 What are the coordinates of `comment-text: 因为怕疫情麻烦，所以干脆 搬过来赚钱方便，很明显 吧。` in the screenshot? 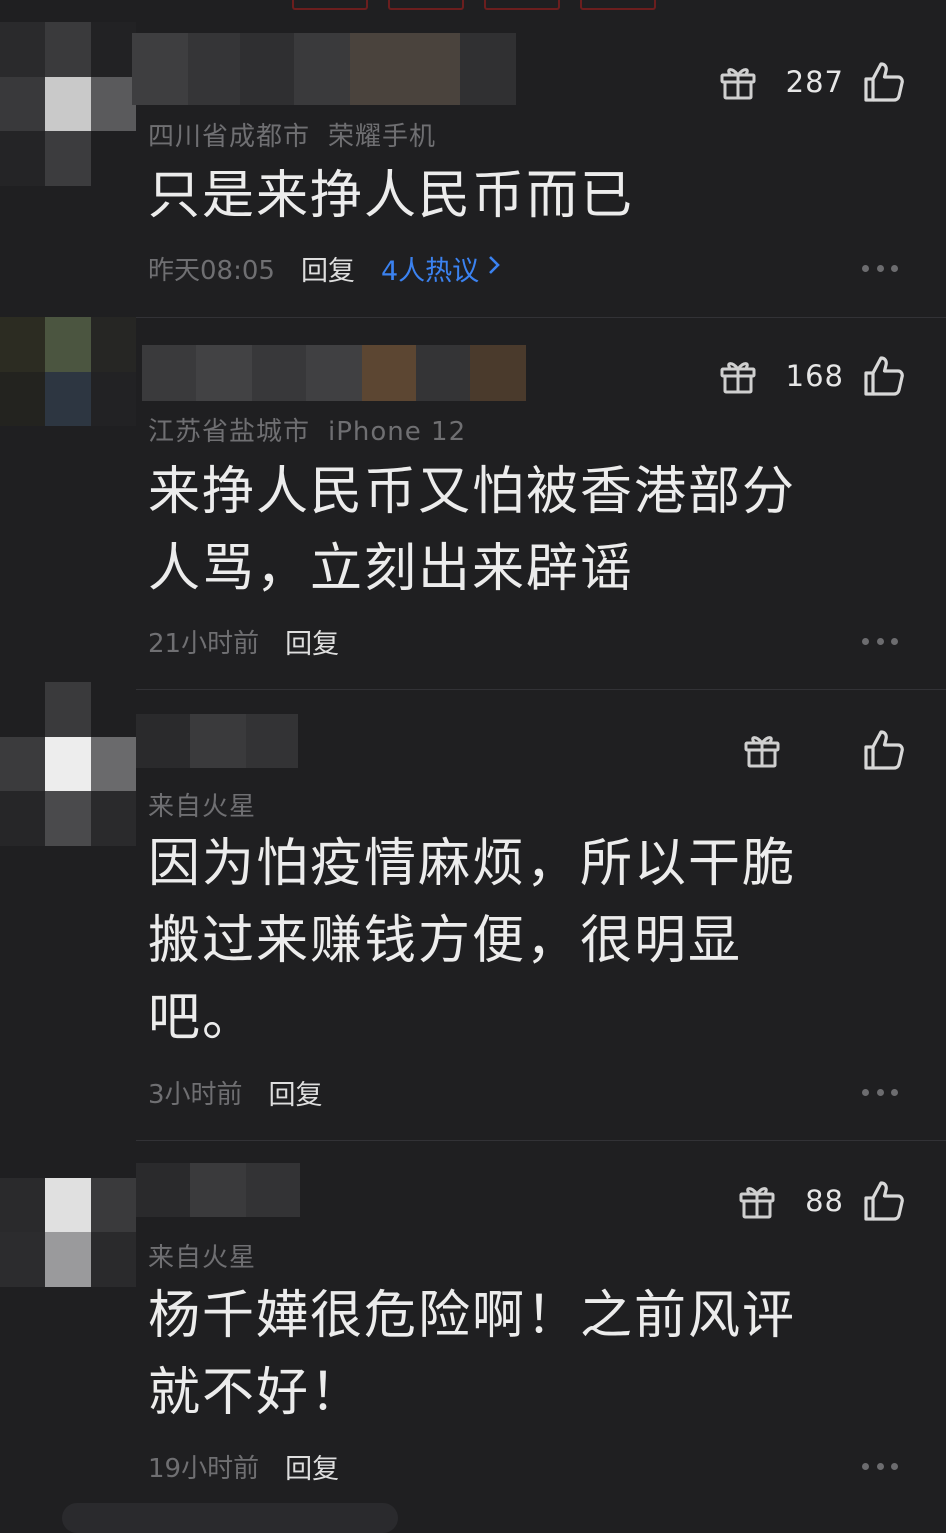 It's located at (508, 941).